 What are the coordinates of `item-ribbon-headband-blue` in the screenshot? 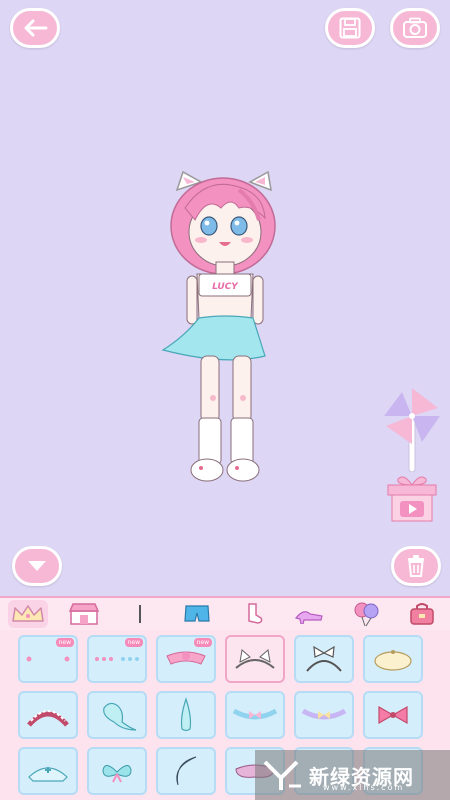 It's located at (255, 715).